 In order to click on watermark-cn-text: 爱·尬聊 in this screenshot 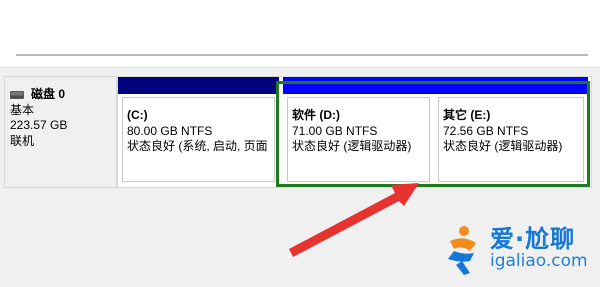, I will do `click(533, 239)`.